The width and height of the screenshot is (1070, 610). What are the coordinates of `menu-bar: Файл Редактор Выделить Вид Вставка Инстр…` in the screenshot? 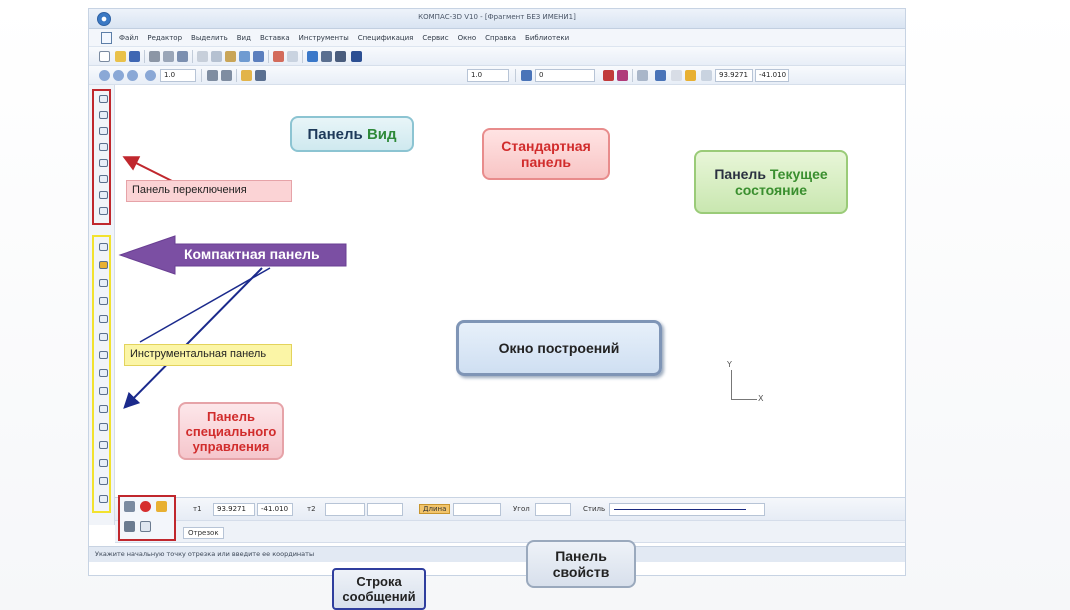 It's located at (497, 38).